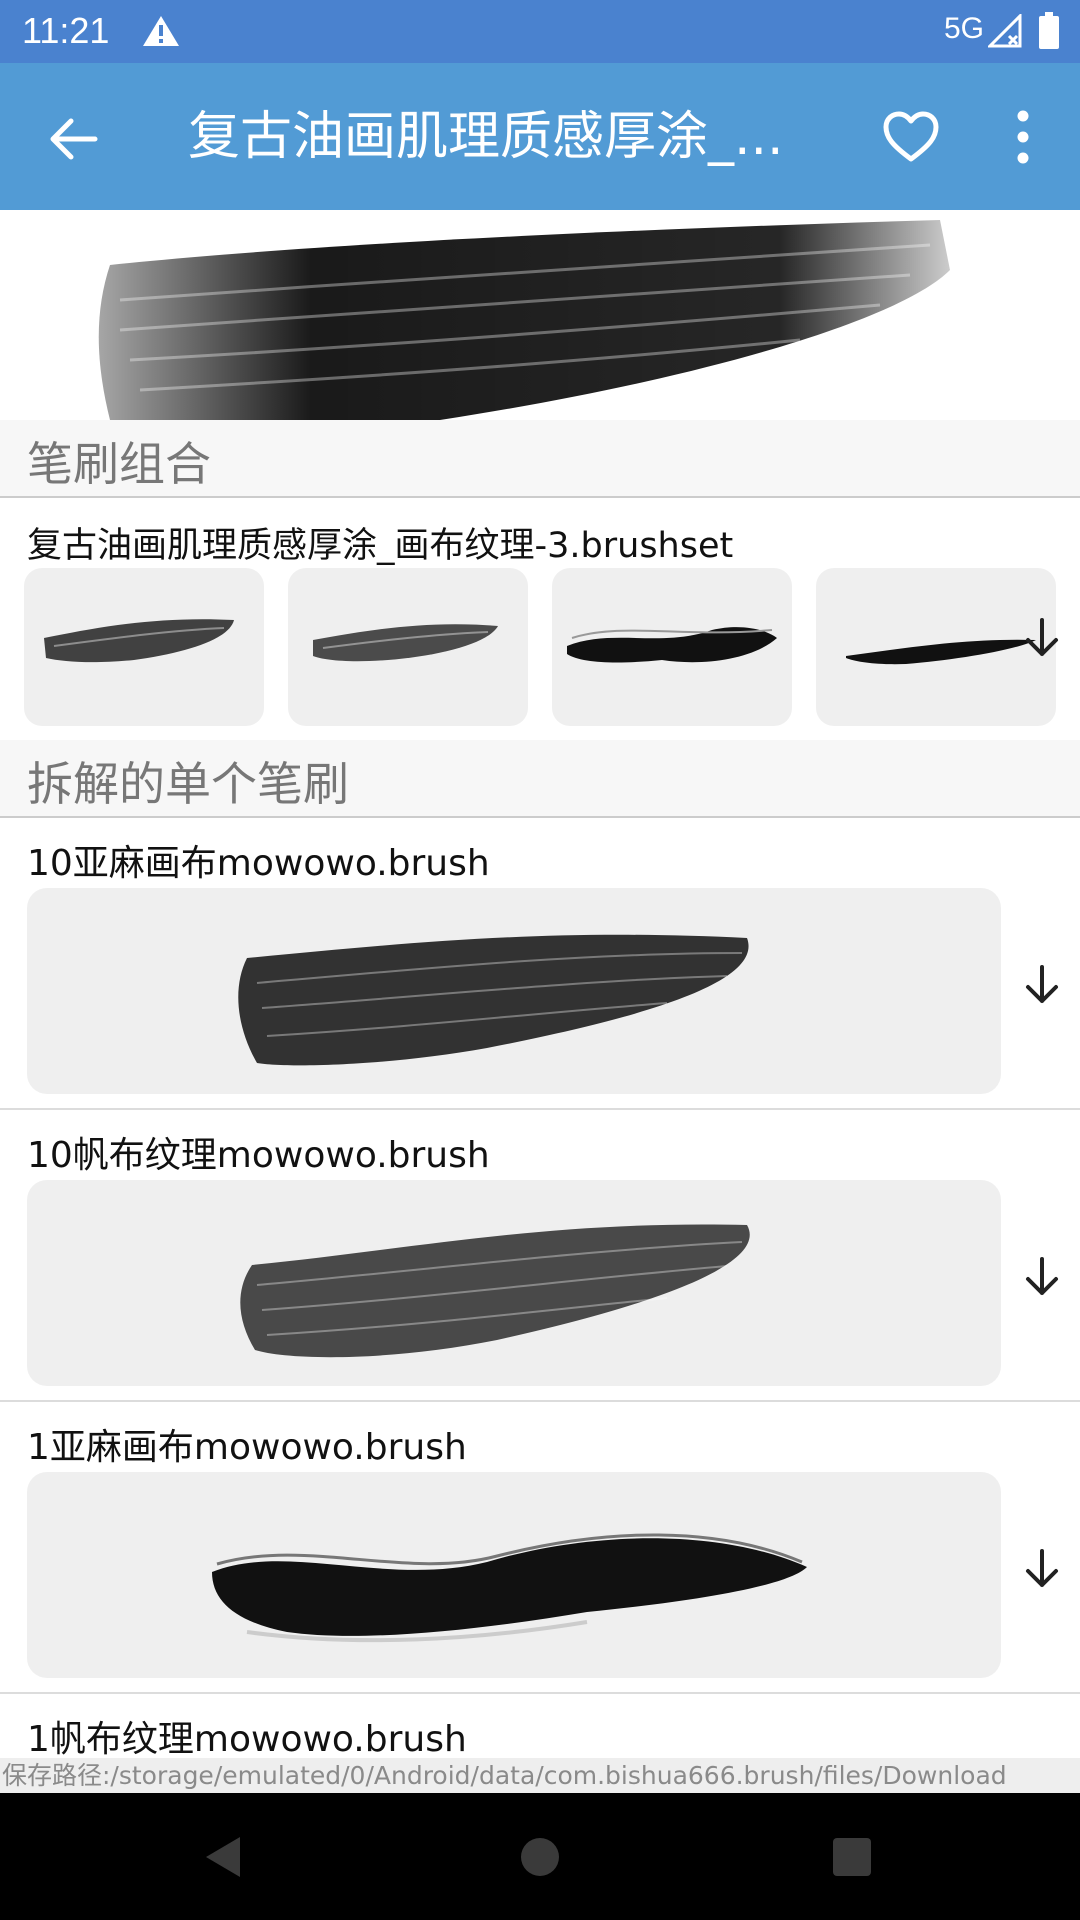 This screenshot has width=1080, height=1920. I want to click on system-nav-bar, so click(540, 1856).